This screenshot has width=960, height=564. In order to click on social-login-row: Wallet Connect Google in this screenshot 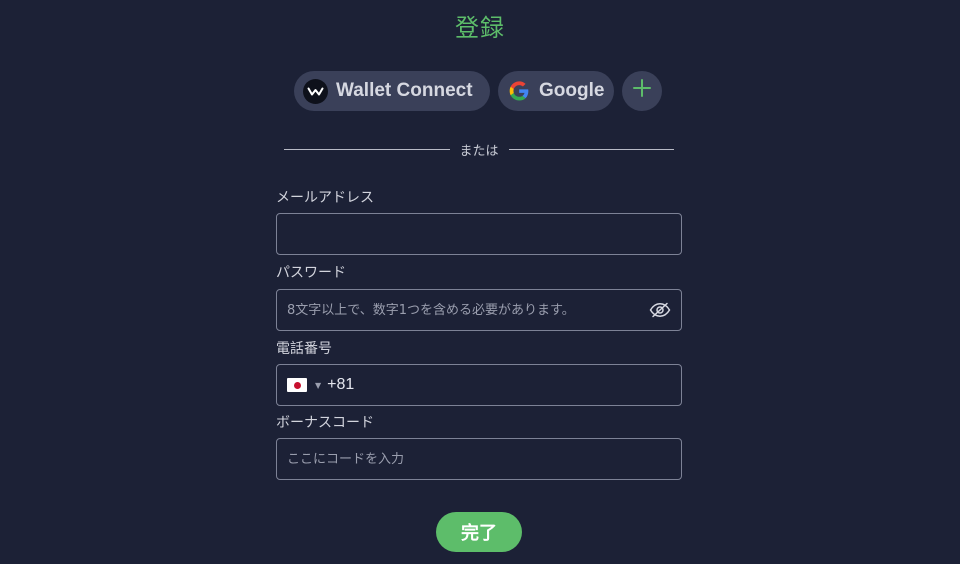, I will do `click(478, 91)`.